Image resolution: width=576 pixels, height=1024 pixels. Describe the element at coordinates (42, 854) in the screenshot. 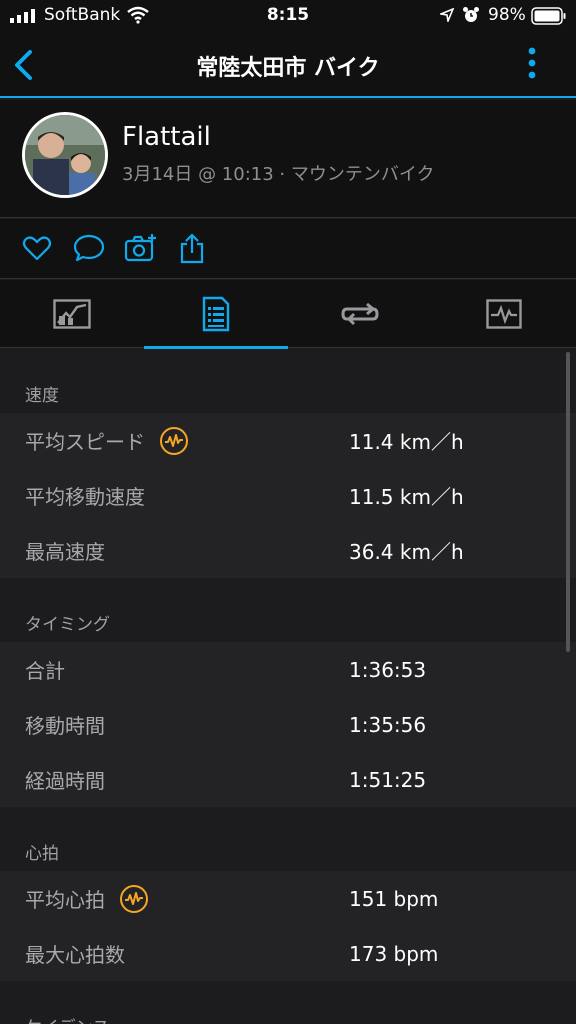

I see `section-title-heart-rate: 心拍` at that location.